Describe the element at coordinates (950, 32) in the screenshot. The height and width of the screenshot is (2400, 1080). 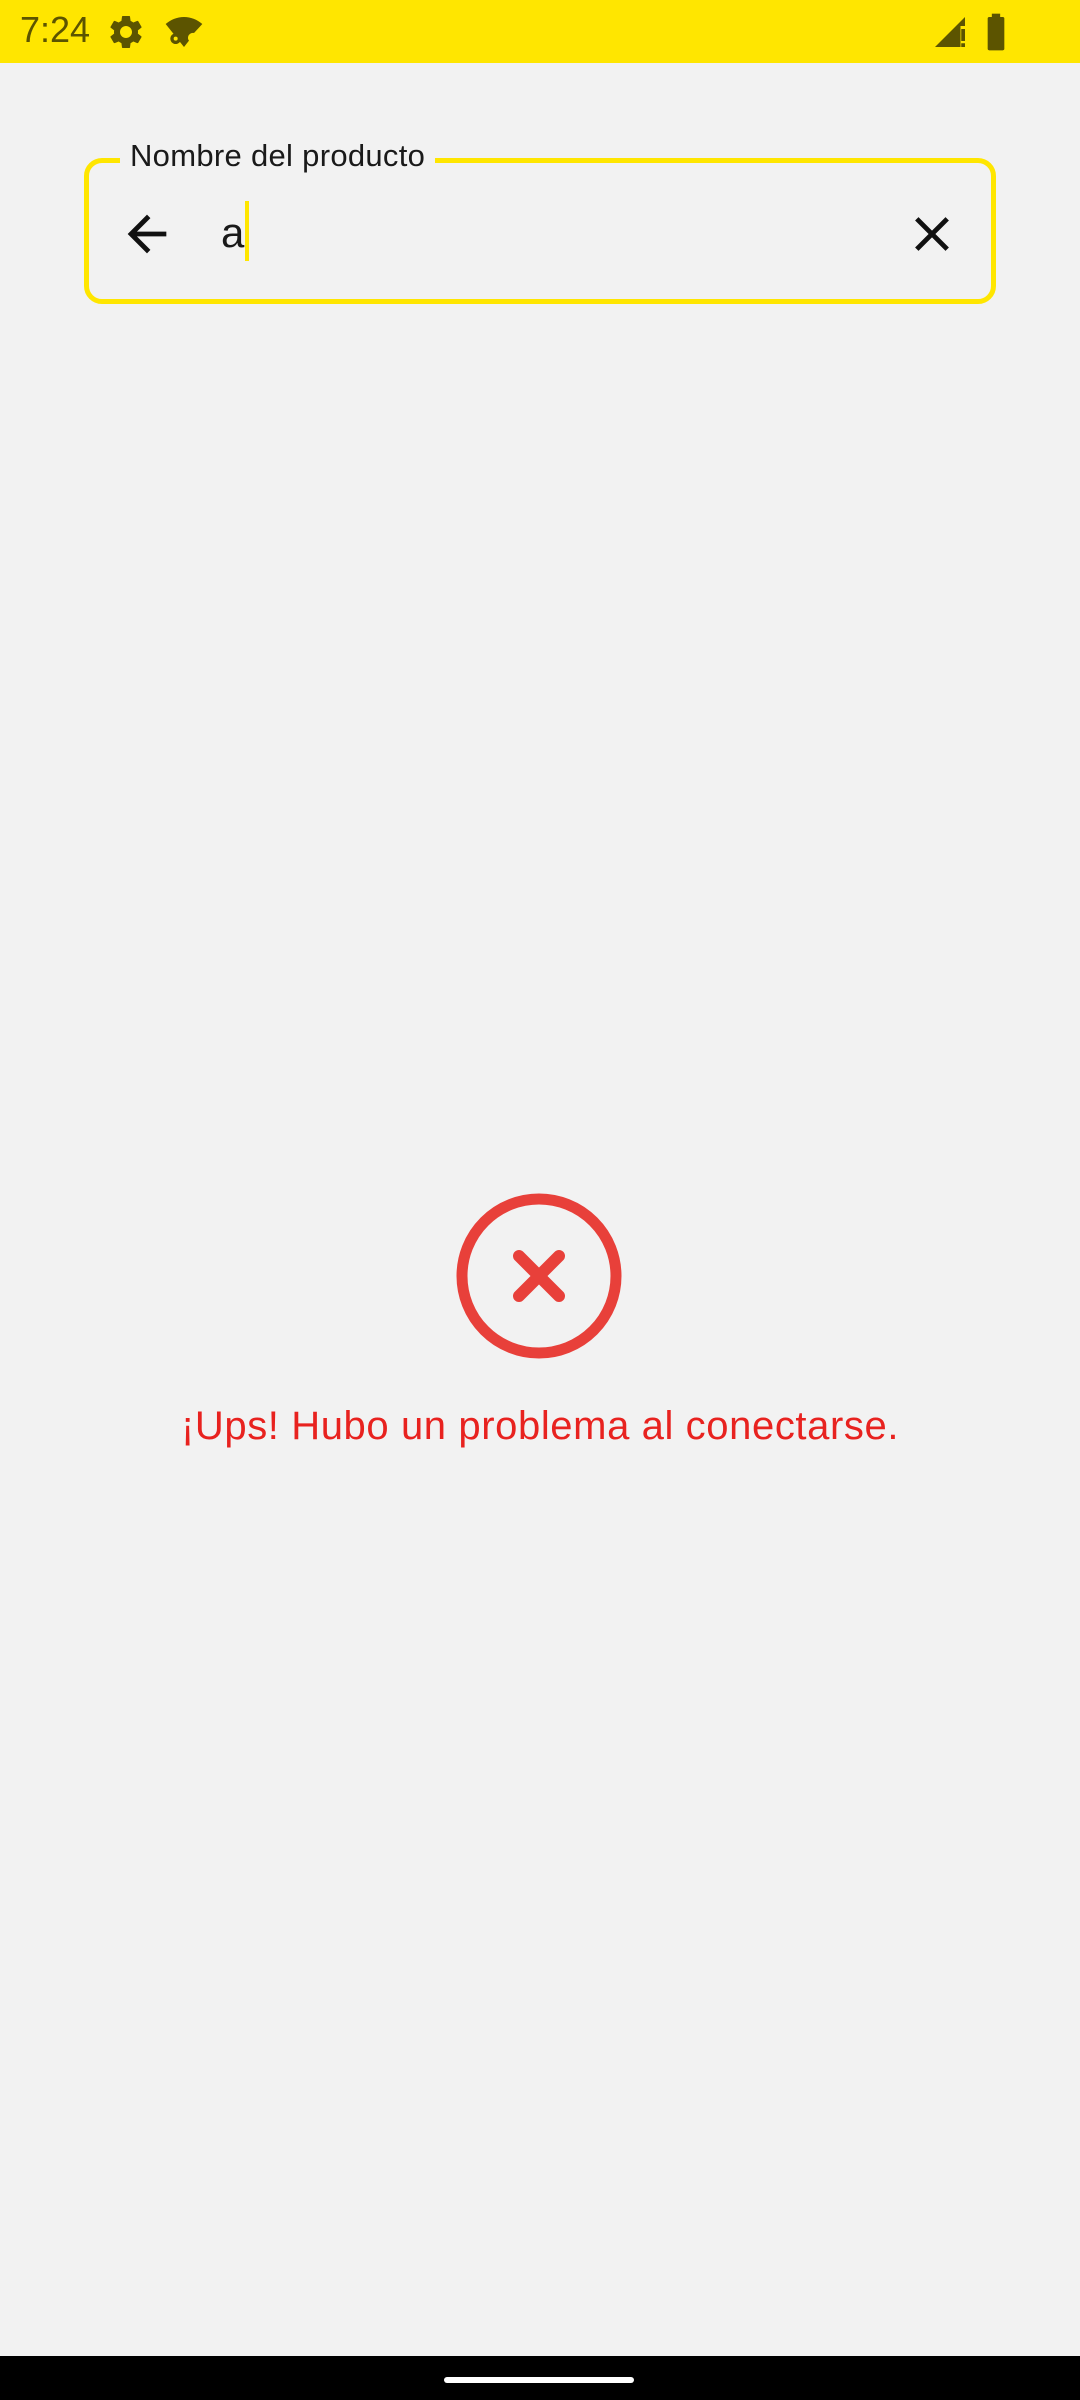
I see `signal-icon` at that location.